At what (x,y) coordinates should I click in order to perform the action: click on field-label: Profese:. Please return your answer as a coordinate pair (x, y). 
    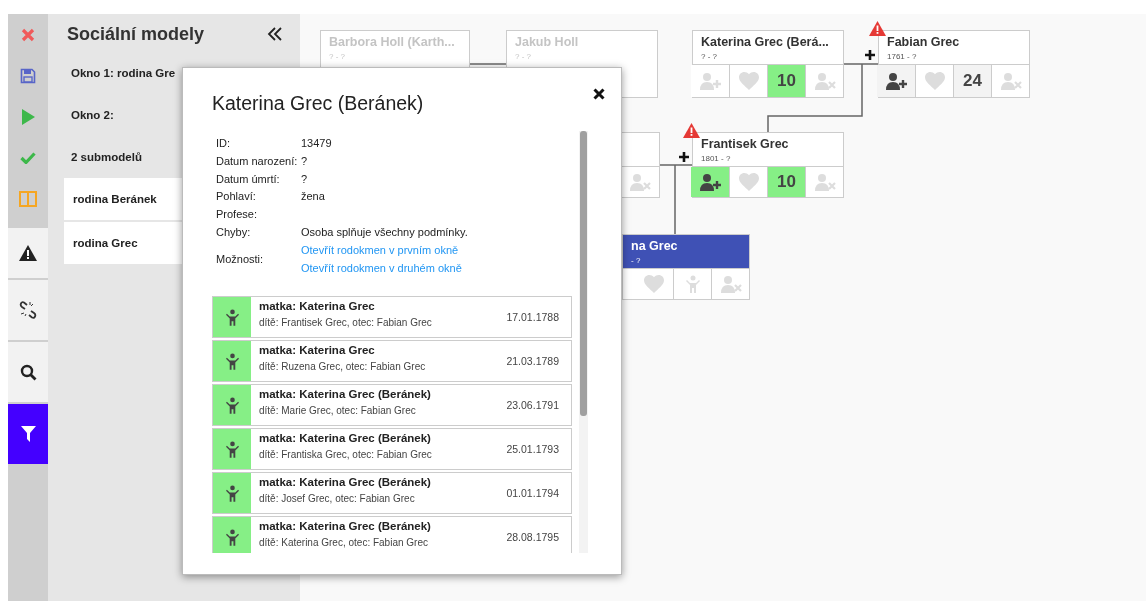
    Looking at the image, I should click on (237, 215).